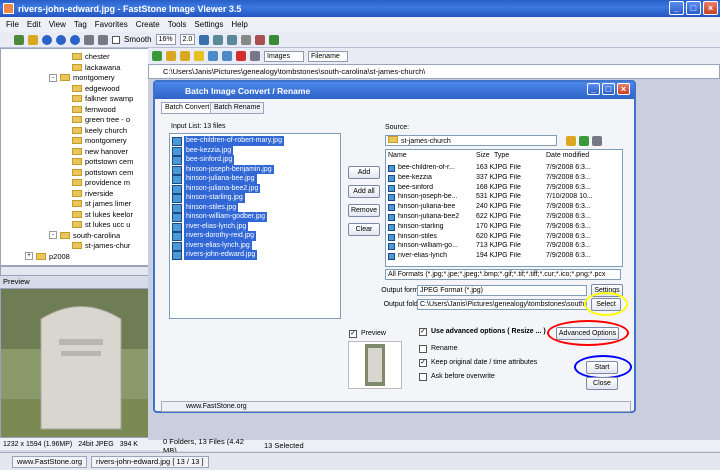 The height and width of the screenshot is (470, 720). What do you see at coordinates (75, 39) in the screenshot?
I see `up-icon` at bounding box center [75, 39].